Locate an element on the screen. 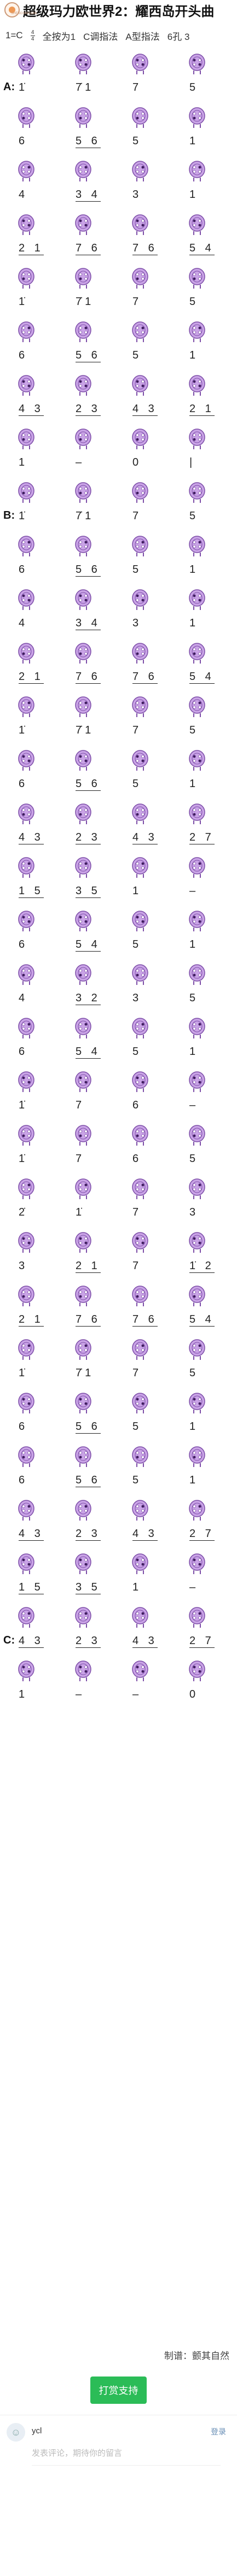  comment-user: ycl is located at coordinates (37, 2431).